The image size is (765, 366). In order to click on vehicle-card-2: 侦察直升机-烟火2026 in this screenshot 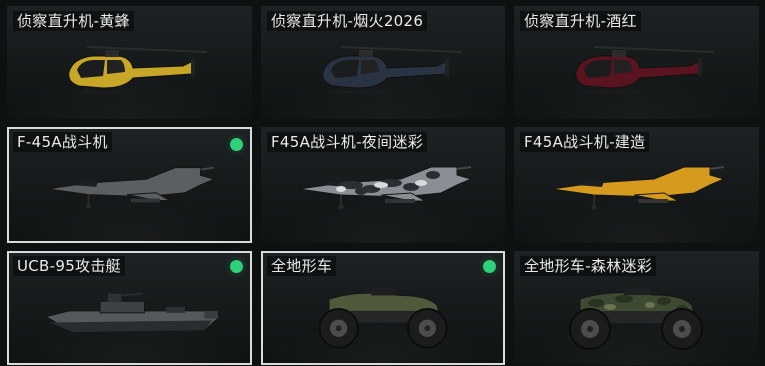, I will do `click(383, 62)`.